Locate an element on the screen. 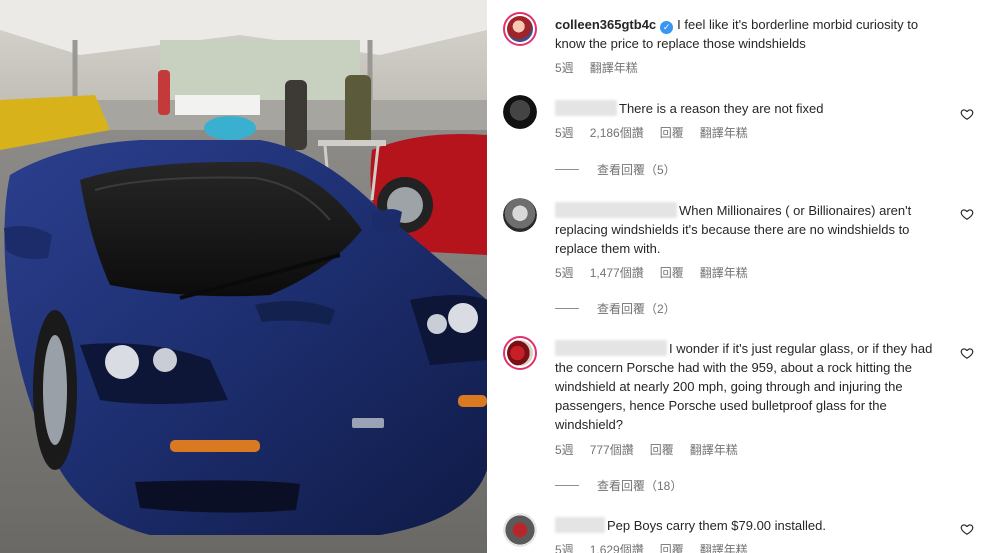 The height and width of the screenshot is (553, 984). comment-4-avatar is located at coordinates (520, 530).